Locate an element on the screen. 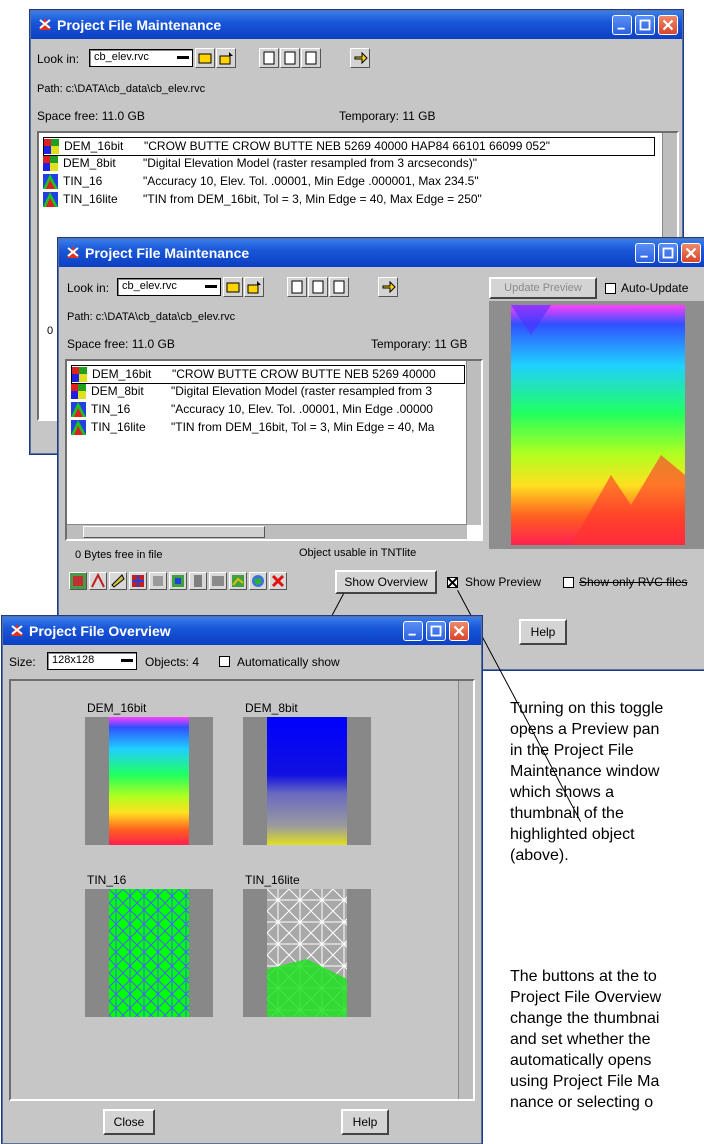  callout-line-text: Maintenance window is located at coordinates (585, 771).